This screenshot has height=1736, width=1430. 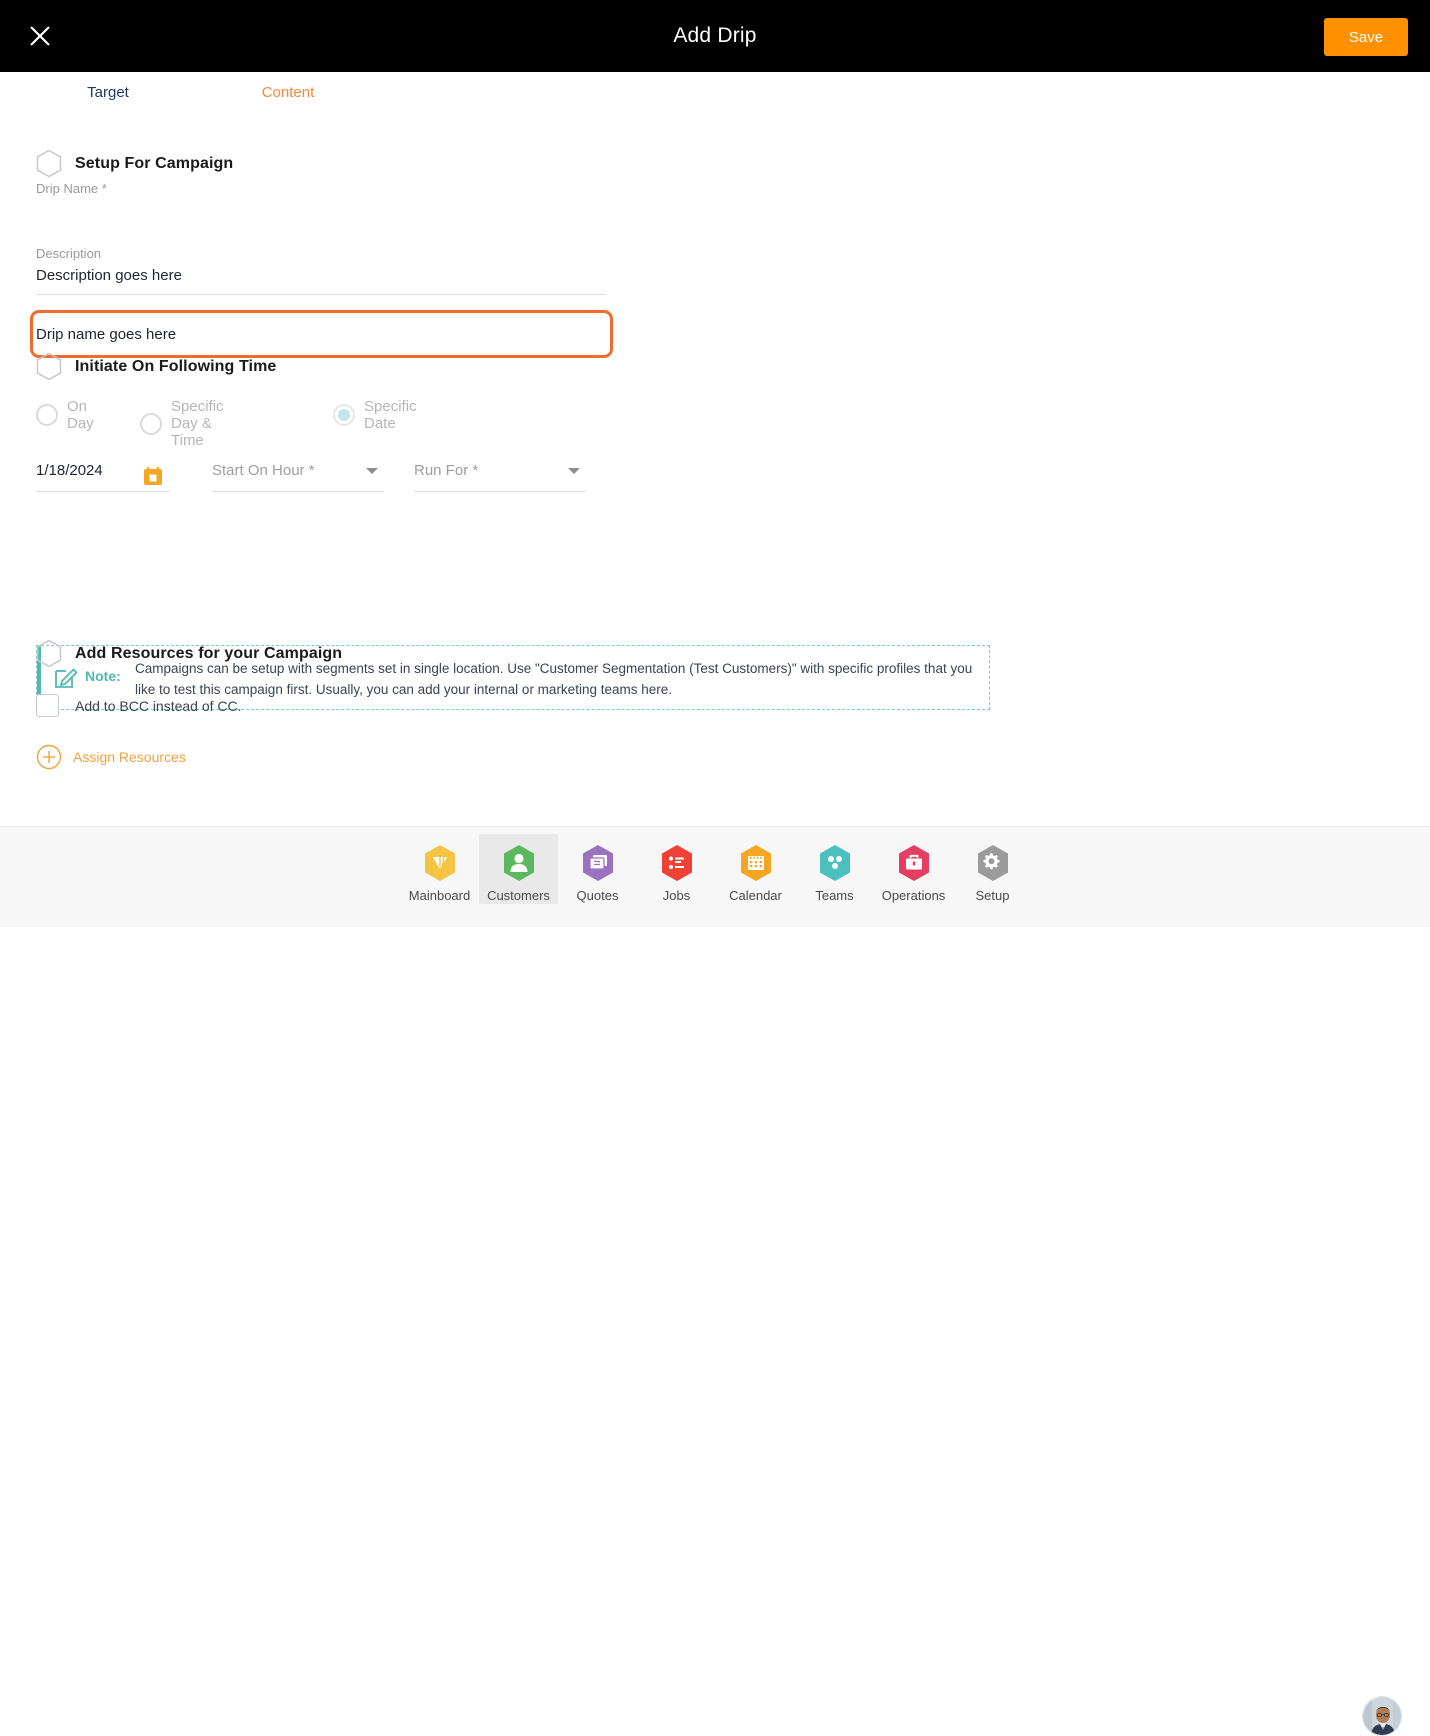 I want to click on calendar-icon, so click(x=153, y=476).